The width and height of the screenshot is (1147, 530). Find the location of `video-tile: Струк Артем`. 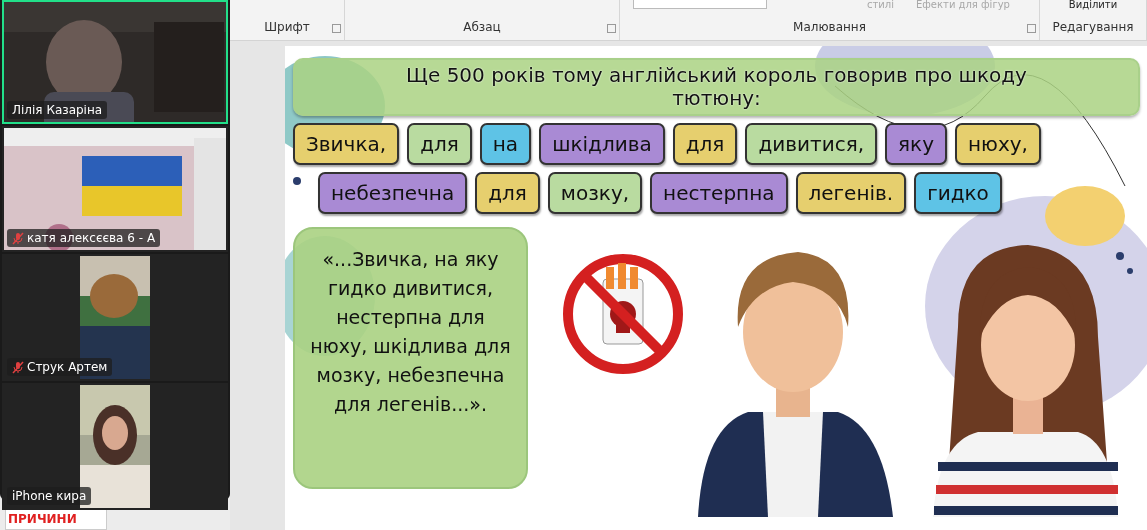

video-tile: Струк Артем is located at coordinates (115, 317).